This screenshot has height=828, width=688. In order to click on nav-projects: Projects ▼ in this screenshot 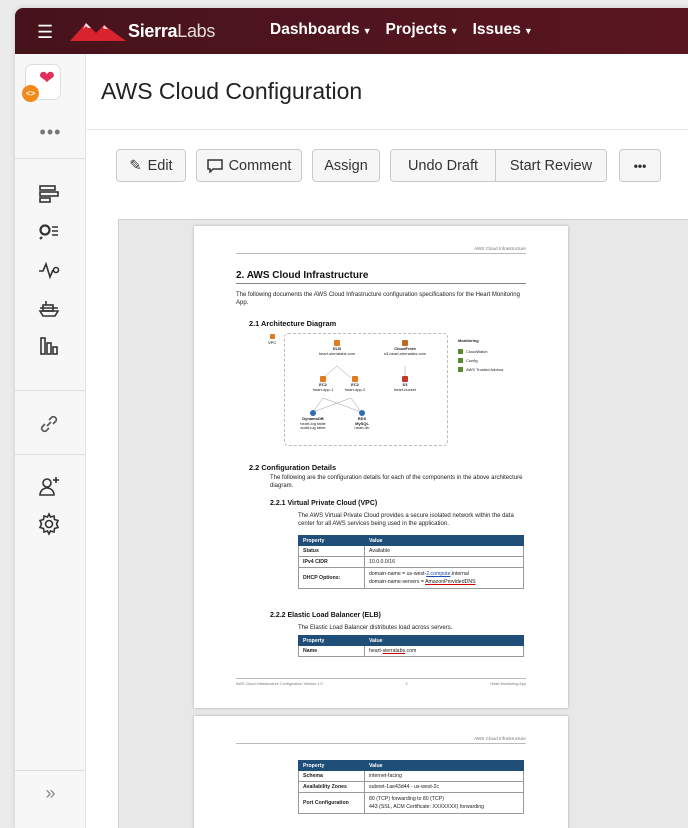, I will do `click(422, 30)`.